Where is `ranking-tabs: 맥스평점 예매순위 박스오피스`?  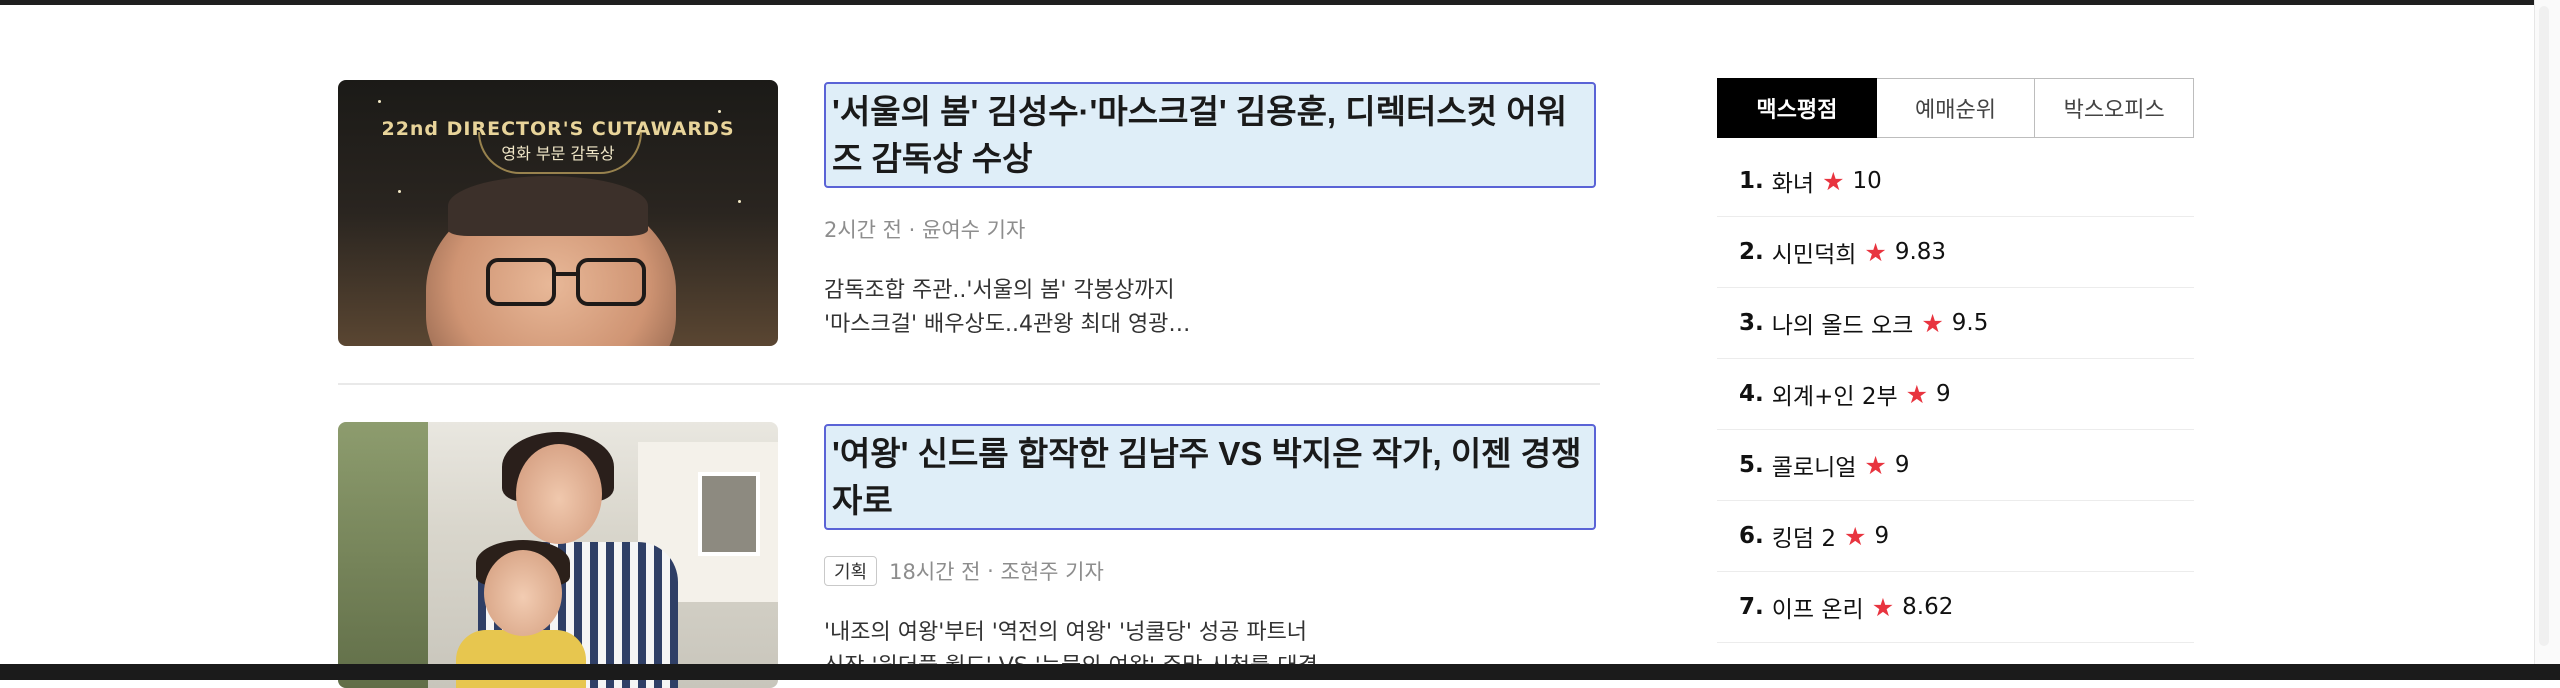
ranking-tabs: 맥스평점 예매순위 박스오피스 is located at coordinates (1956, 108).